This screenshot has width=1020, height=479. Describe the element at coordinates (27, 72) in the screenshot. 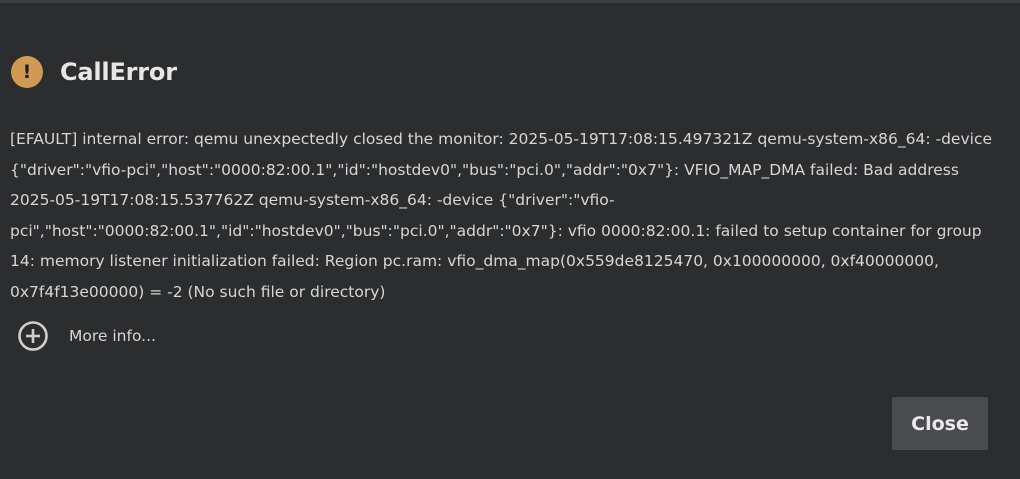

I see `warning-circle-icon: !` at that location.